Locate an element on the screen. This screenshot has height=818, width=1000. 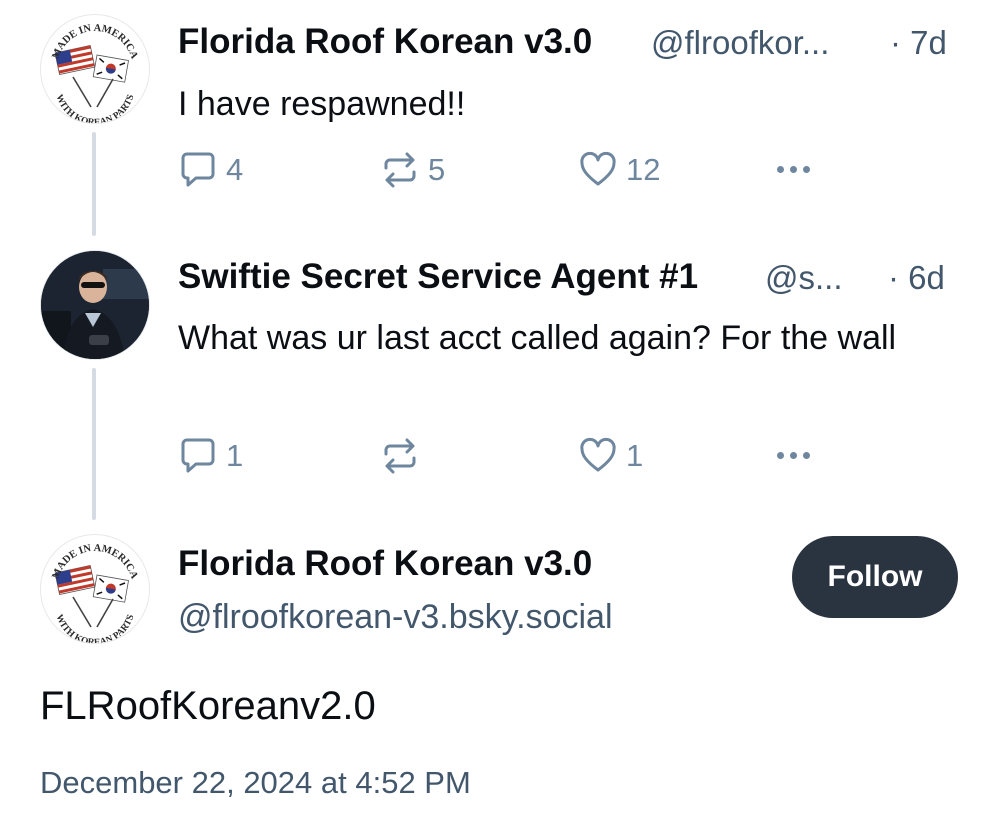
post-time: · 6d is located at coordinates (916, 278).